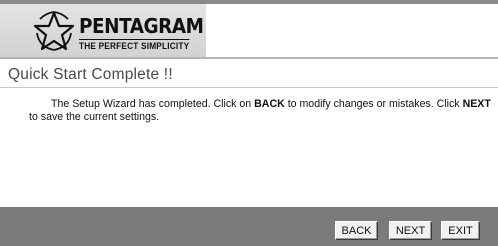  I want to click on pentagram-star-icon, so click(54, 31).